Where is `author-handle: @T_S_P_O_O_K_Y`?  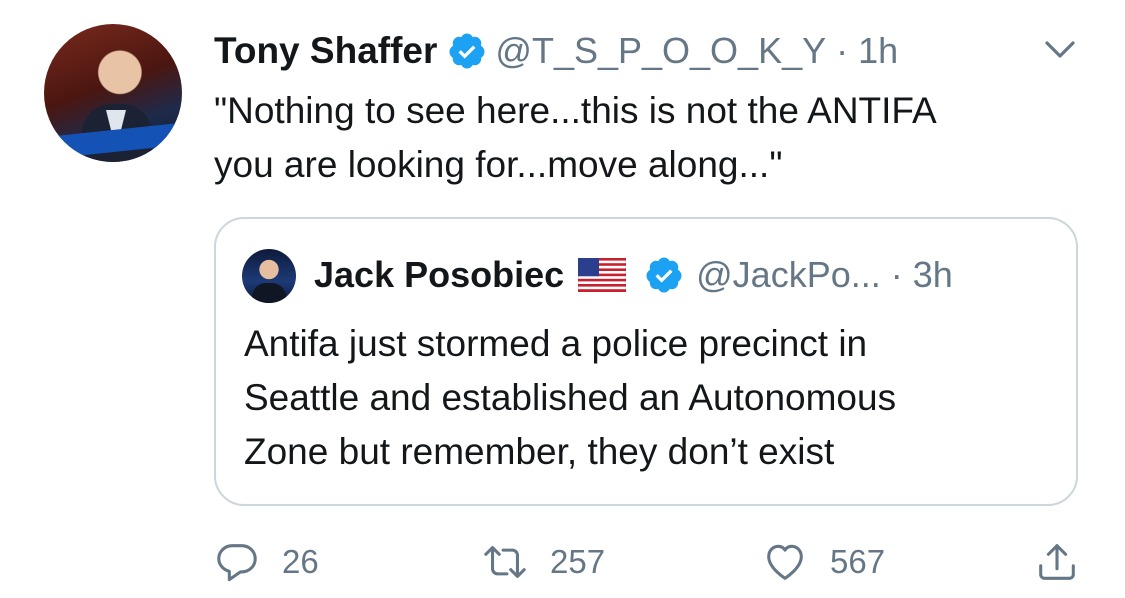 author-handle: @T_S_P_O_O_K_Y is located at coordinates (660, 51).